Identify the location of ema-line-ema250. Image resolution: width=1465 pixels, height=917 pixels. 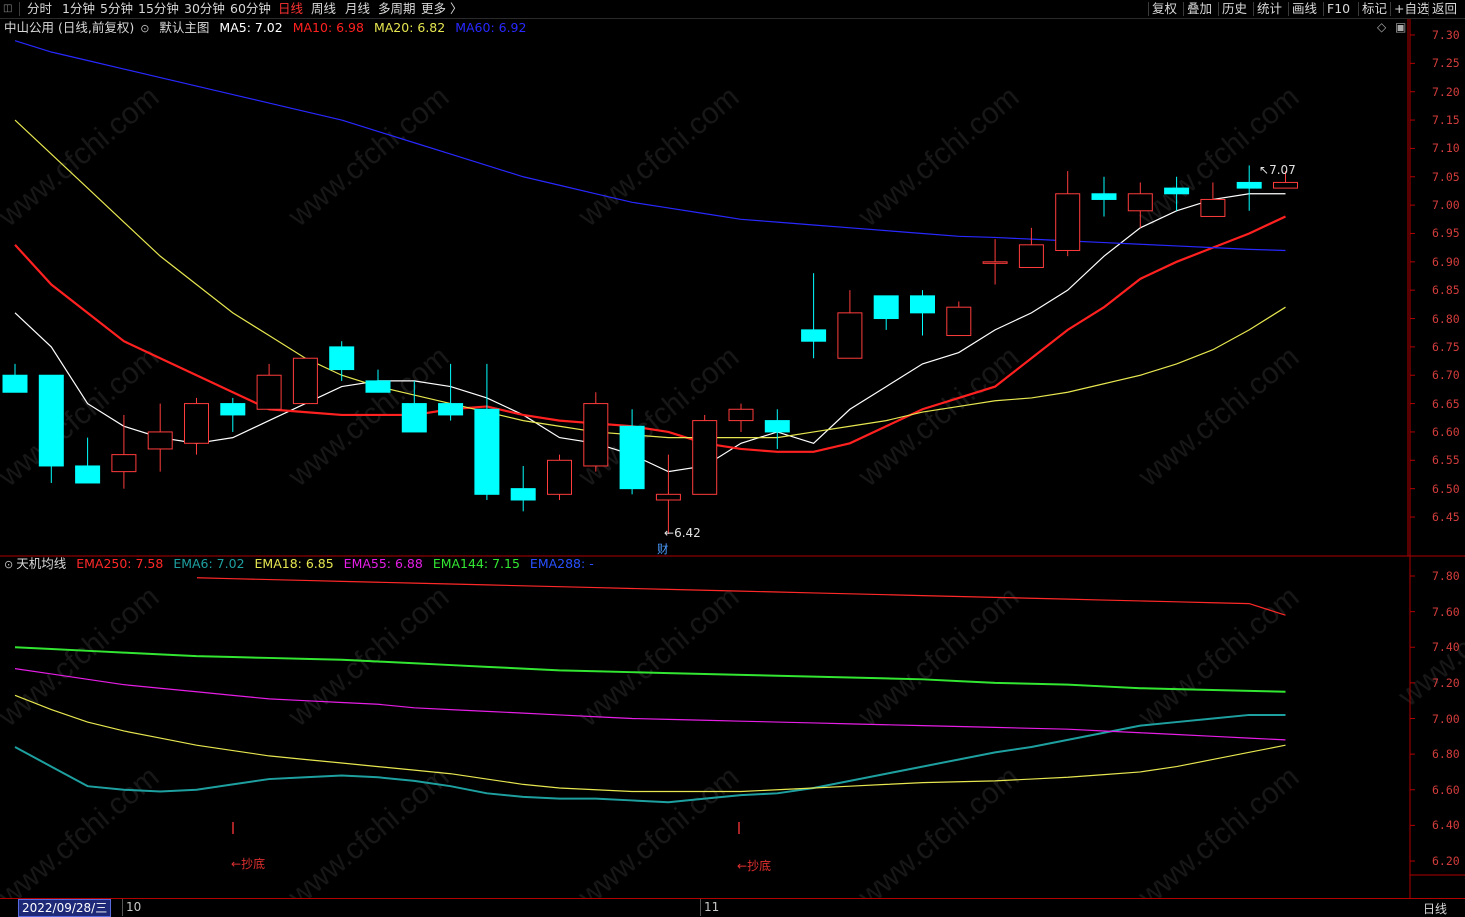
(741, 596).